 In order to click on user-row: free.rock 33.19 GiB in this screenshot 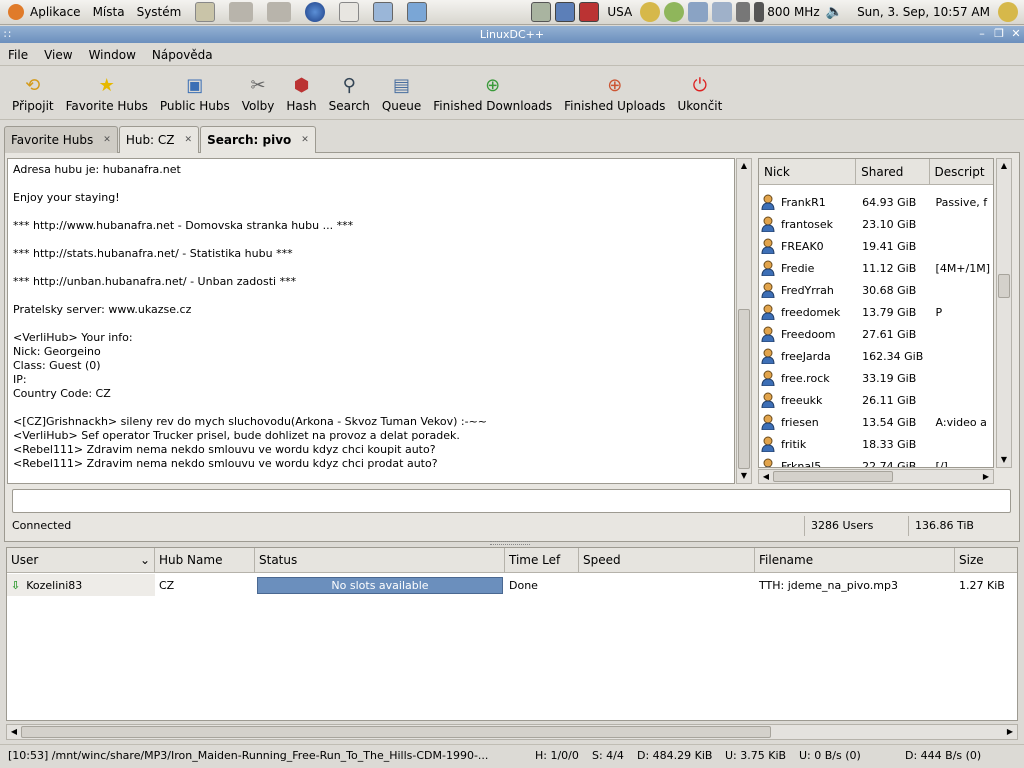, I will do `click(876, 378)`.